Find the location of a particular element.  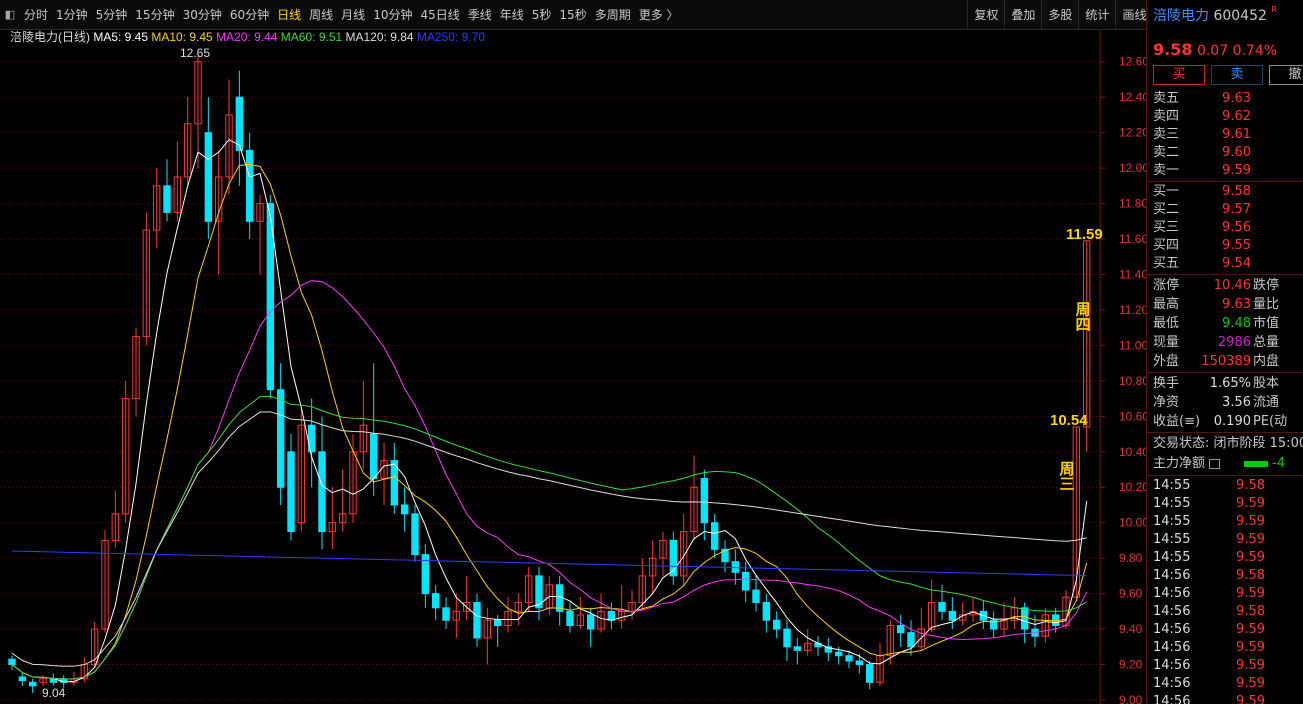

asks-label: 卖一 is located at coordinates (1166, 170).